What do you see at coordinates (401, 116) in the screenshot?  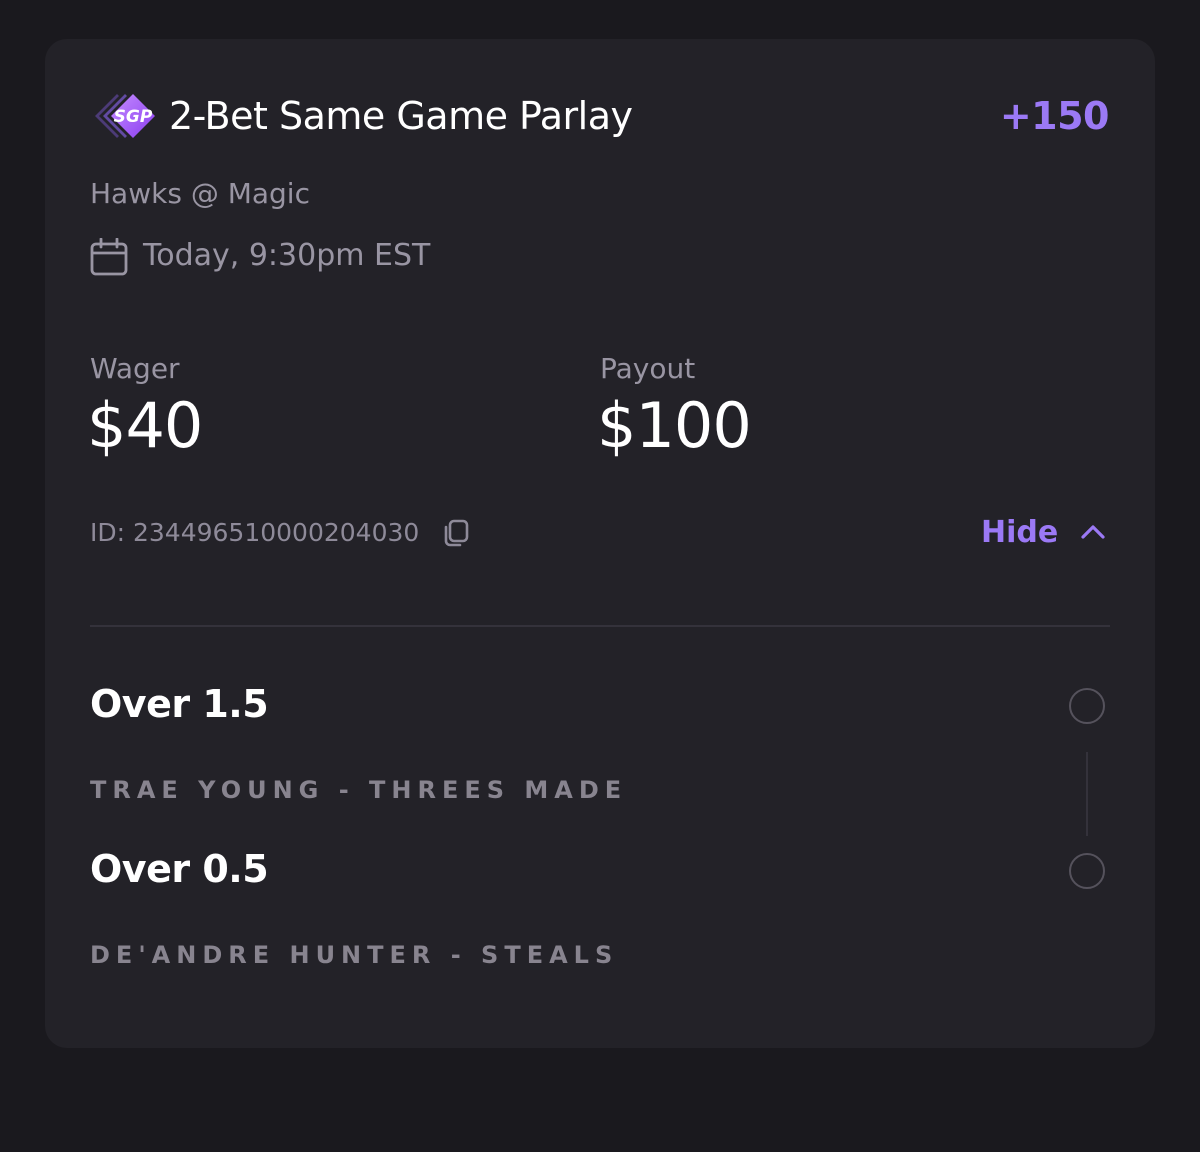 I see `parlay-title: 2-Bet Same Game Parlay` at bounding box center [401, 116].